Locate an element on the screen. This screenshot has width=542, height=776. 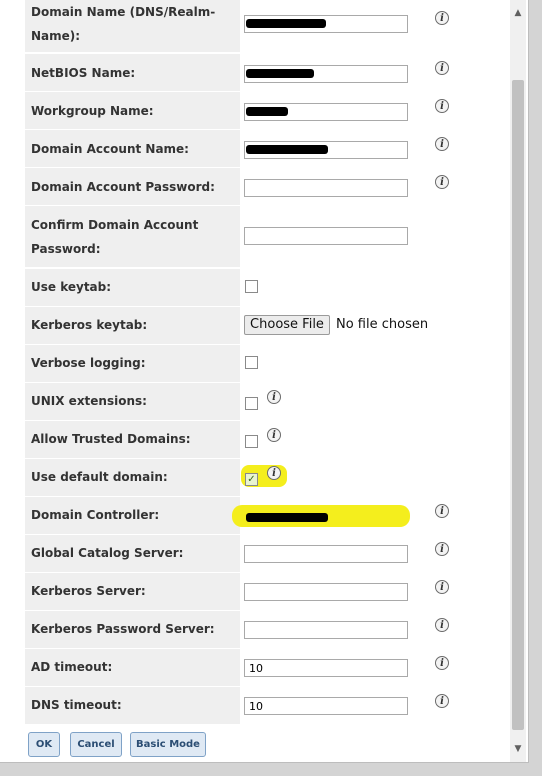
label-use-keytab: Use keytab: is located at coordinates (71, 287).